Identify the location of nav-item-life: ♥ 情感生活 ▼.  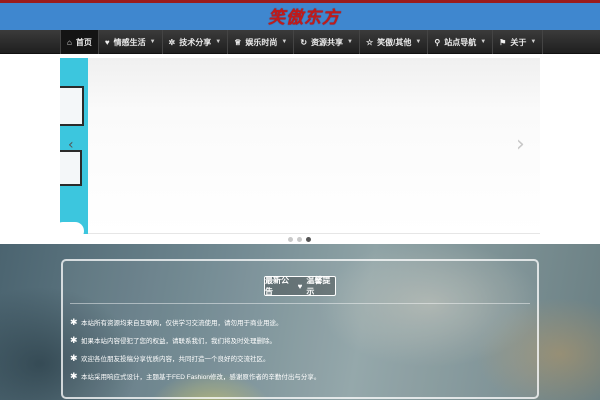
(129, 42).